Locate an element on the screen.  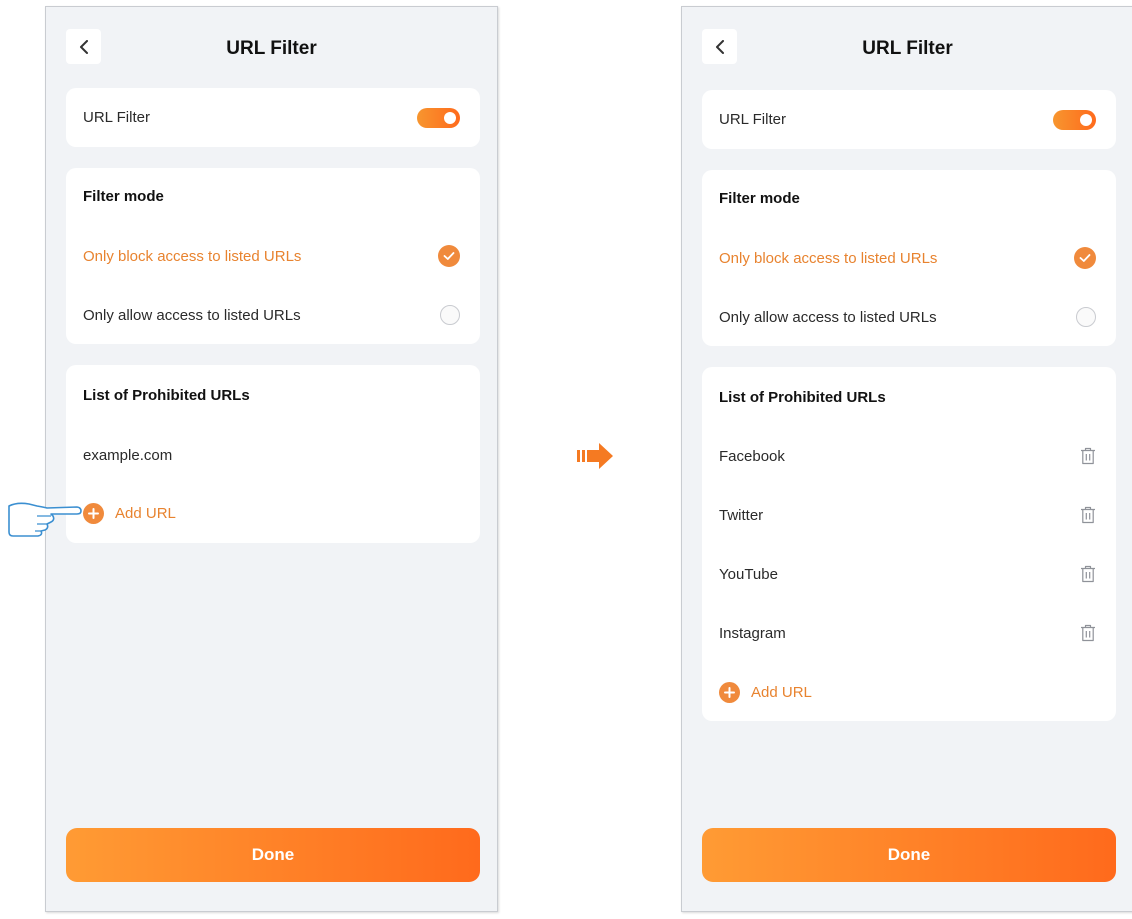
pointing-hand-icon is located at coordinates (45, 519).